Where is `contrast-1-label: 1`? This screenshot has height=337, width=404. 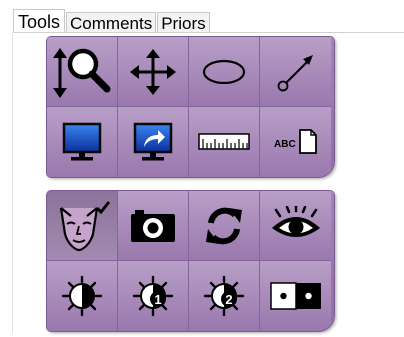
contrast-1-label: 1 is located at coordinates (157, 299).